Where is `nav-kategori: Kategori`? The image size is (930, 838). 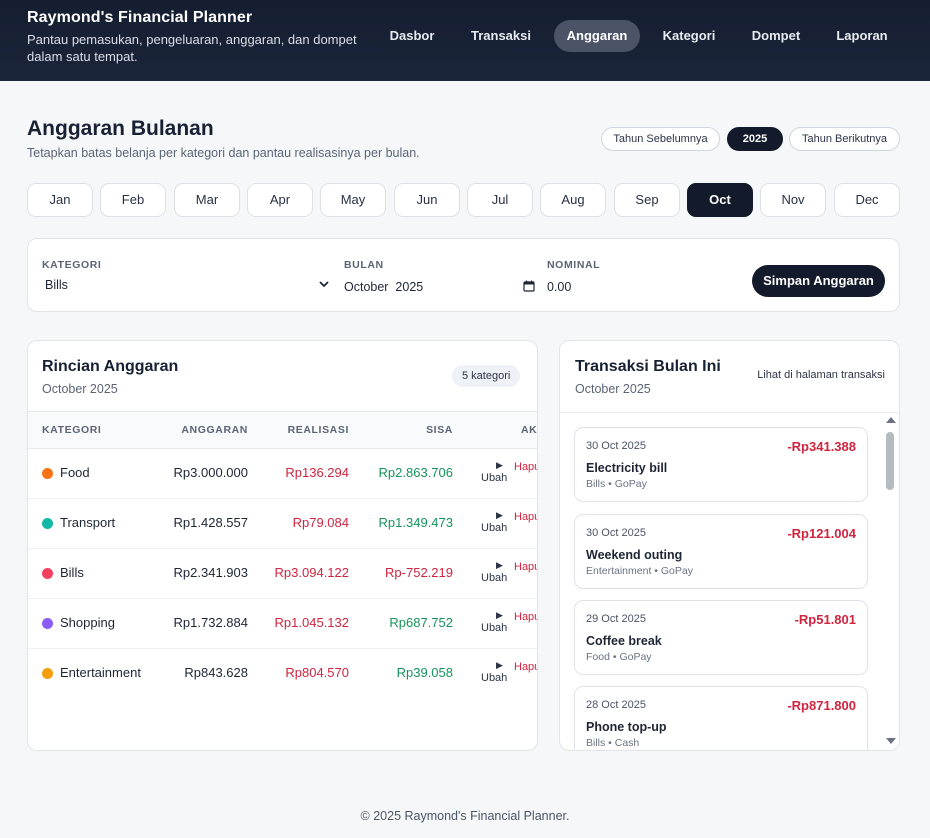
nav-kategori: Kategori is located at coordinates (689, 36).